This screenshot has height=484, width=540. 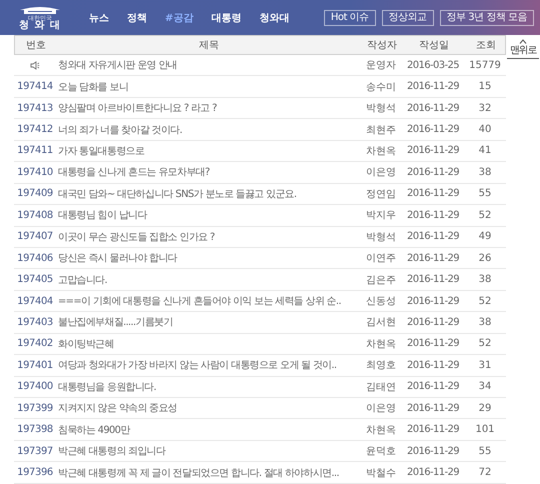 What do you see at coordinates (208, 129) in the screenshot?
I see `post-title-link: 너의 죄가 너를 찾아갈 것이다.` at bounding box center [208, 129].